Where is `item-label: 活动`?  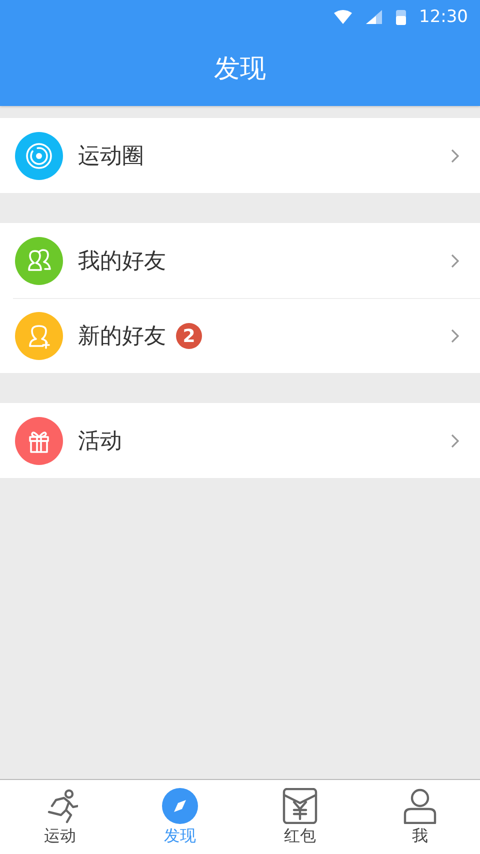
item-label: 活动 is located at coordinates (100, 442).